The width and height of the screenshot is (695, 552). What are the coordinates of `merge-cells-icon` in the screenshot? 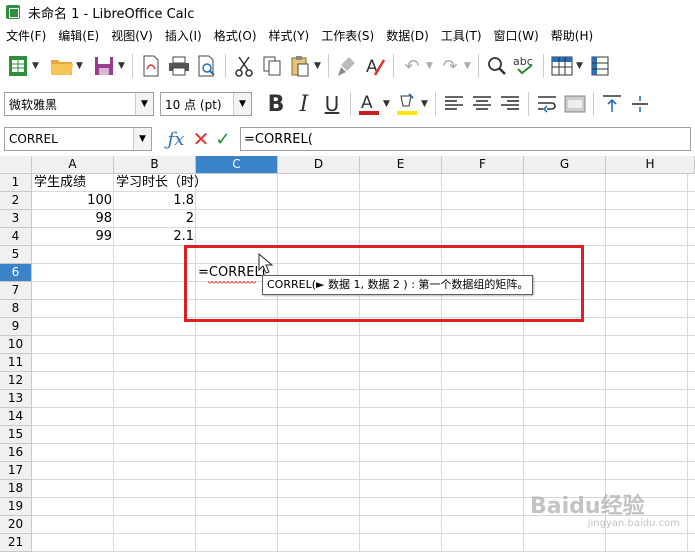 It's located at (575, 104).